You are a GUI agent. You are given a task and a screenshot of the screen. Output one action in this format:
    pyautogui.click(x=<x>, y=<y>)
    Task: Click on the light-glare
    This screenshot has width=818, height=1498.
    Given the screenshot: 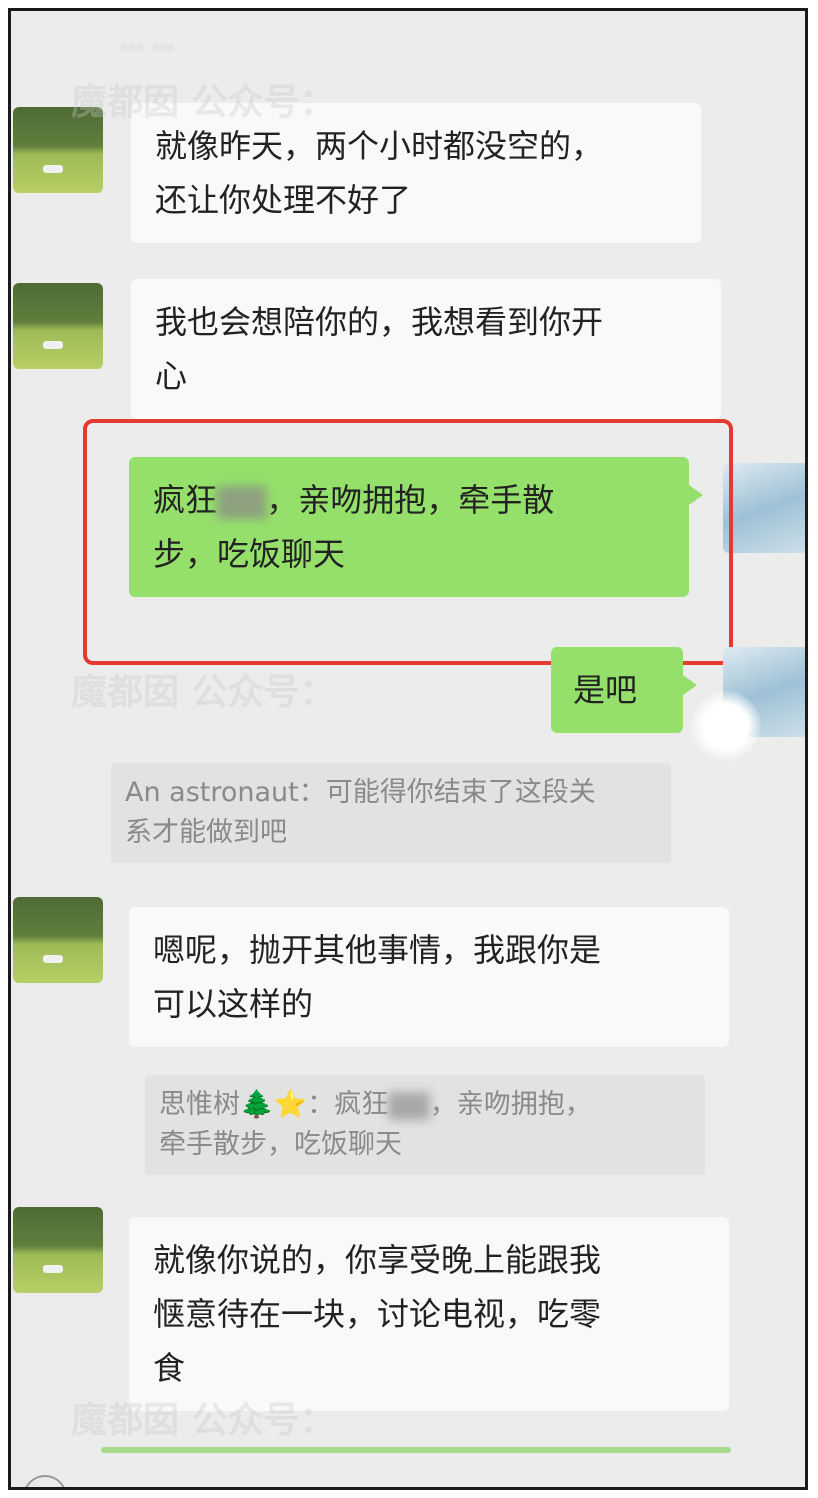 What is the action you would take?
    pyautogui.click(x=726, y=726)
    